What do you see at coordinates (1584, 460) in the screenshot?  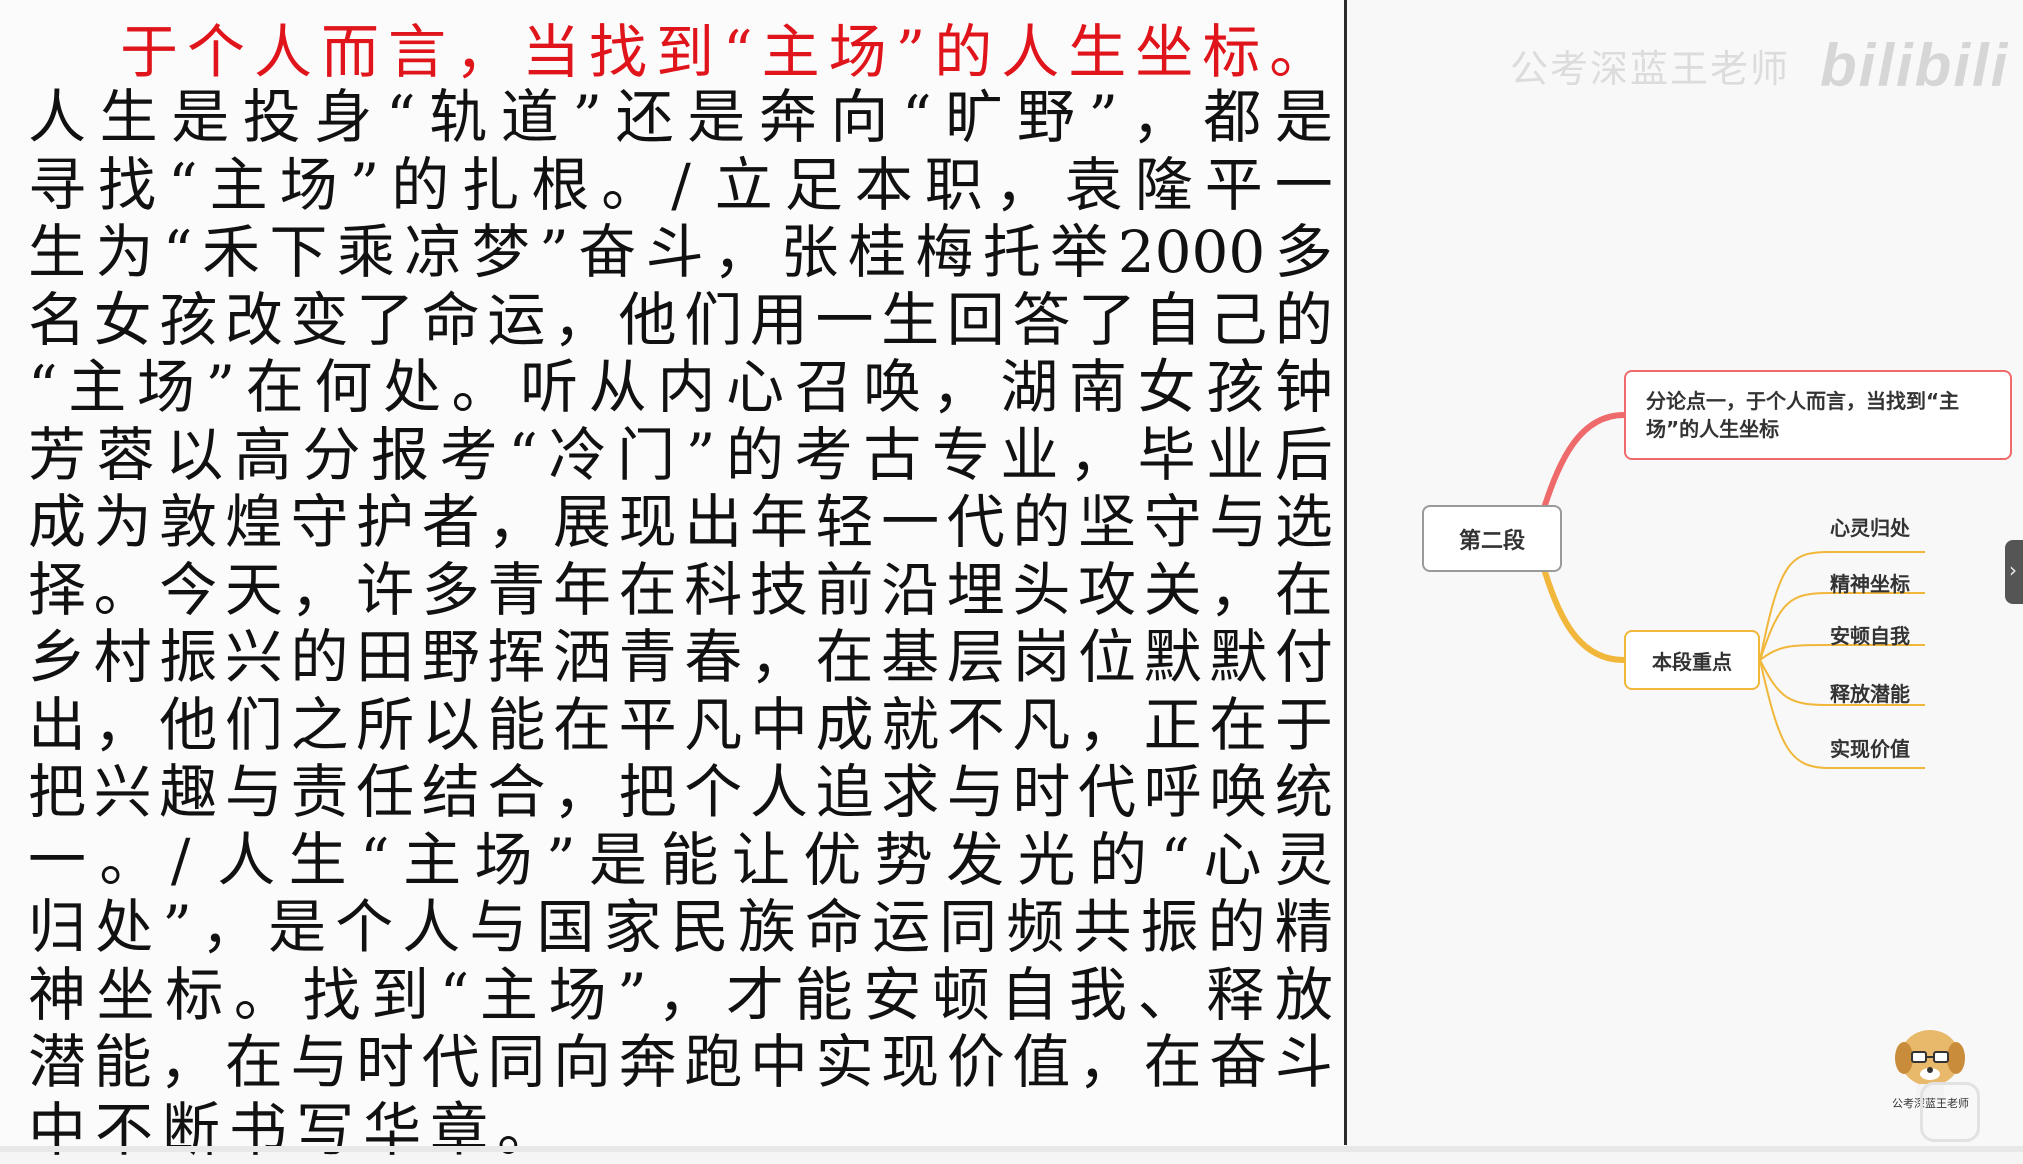 I see `point-branch-line` at bounding box center [1584, 460].